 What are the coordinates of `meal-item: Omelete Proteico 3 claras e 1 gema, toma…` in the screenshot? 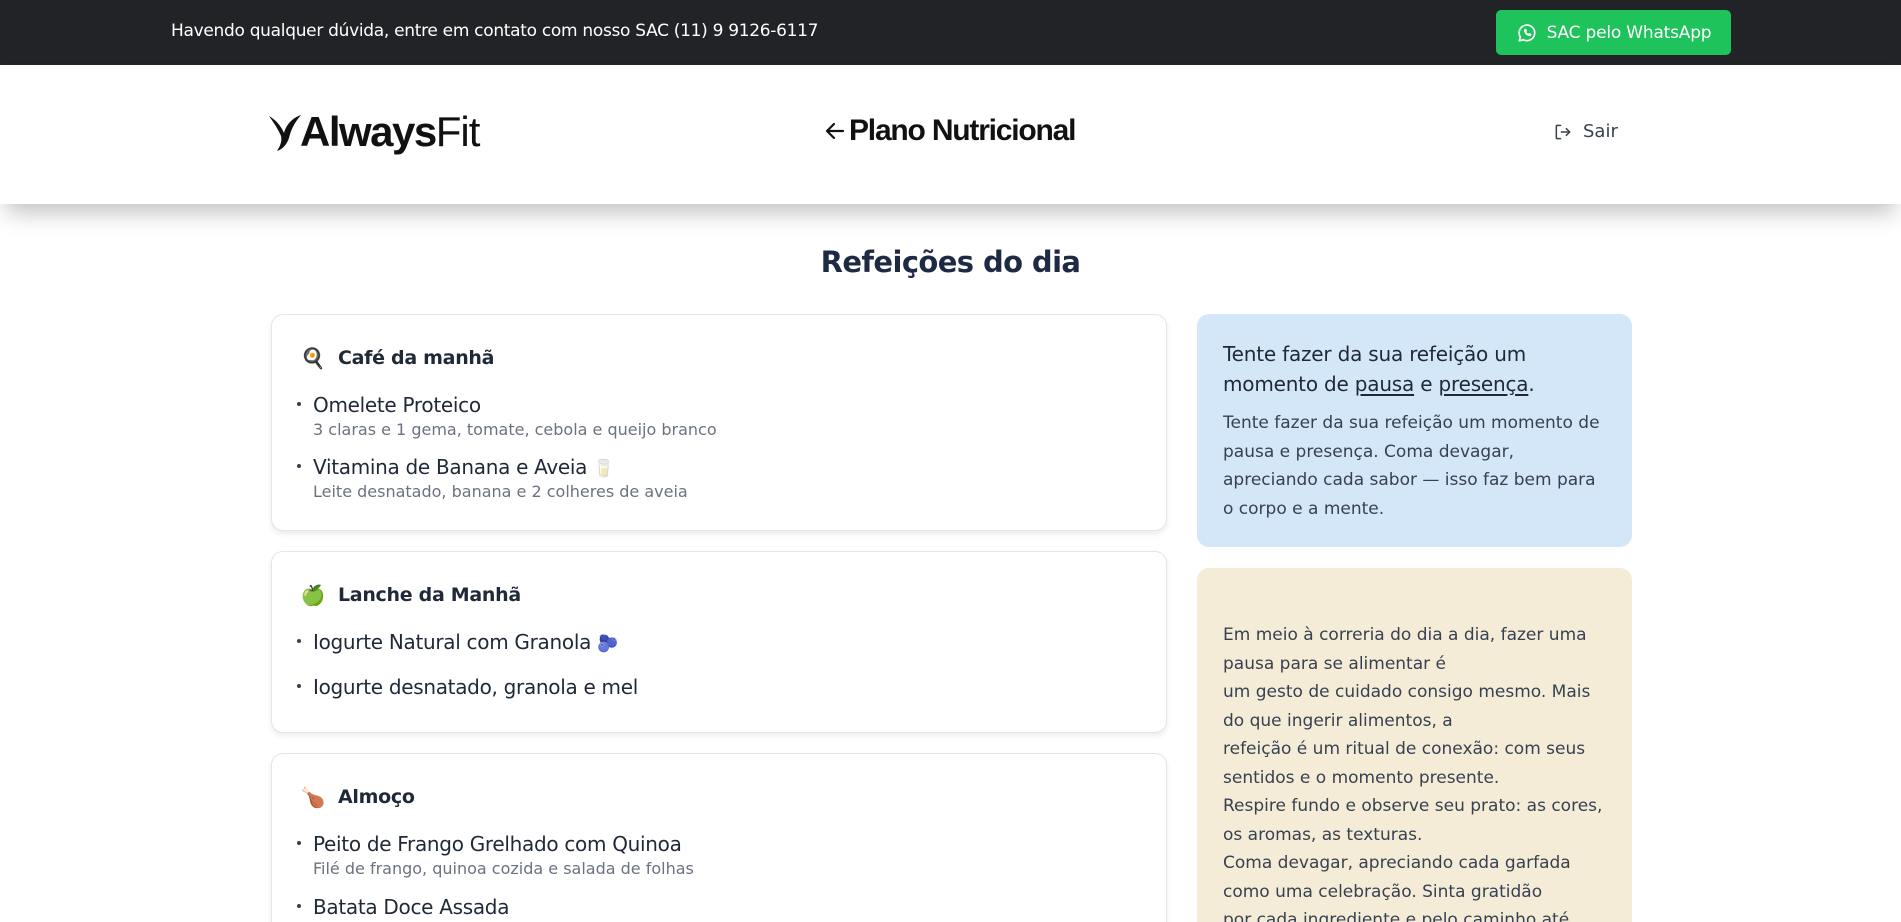 It's located at (507, 416).